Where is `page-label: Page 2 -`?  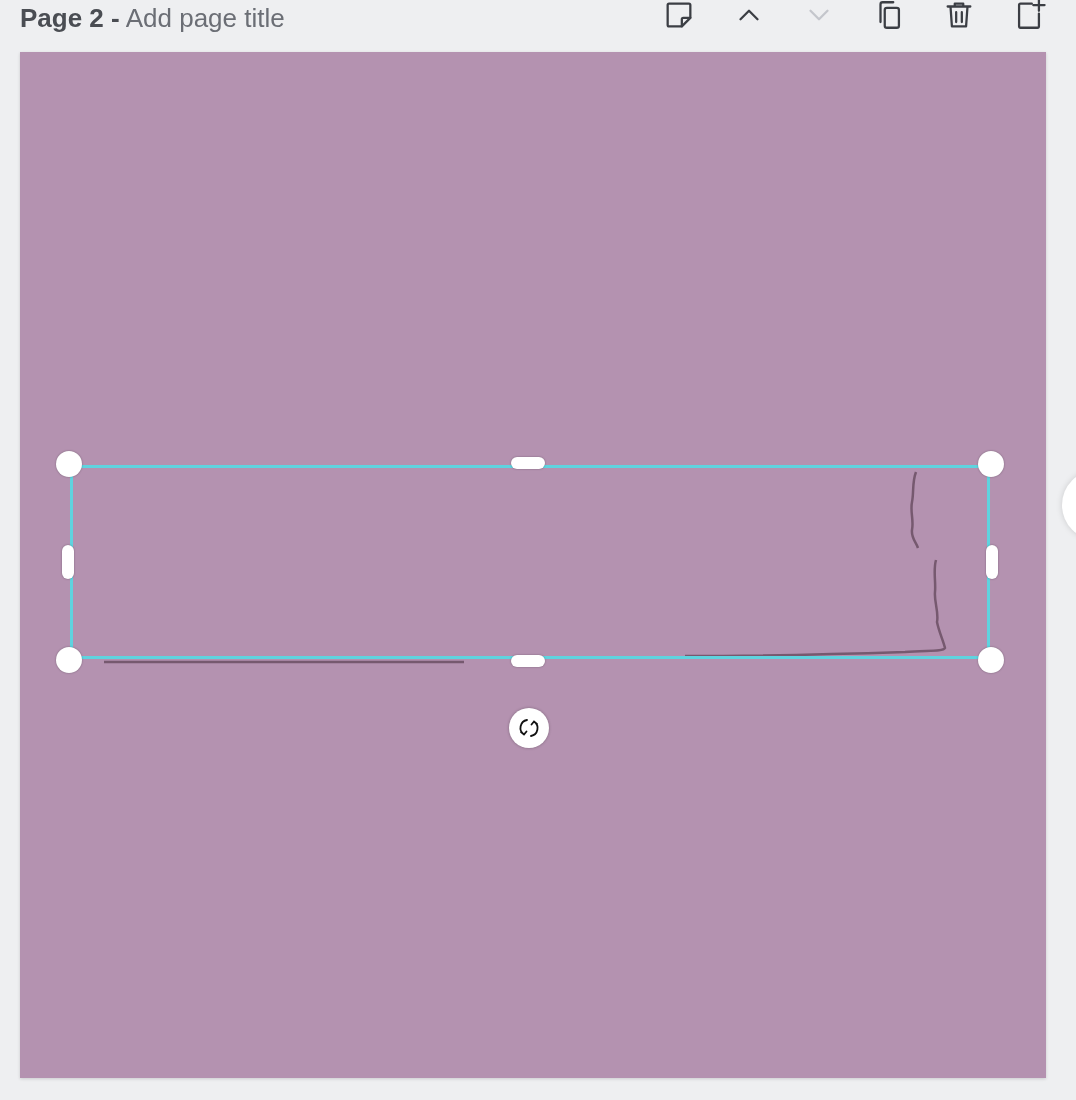
page-label: Page 2 - is located at coordinates (70, 18).